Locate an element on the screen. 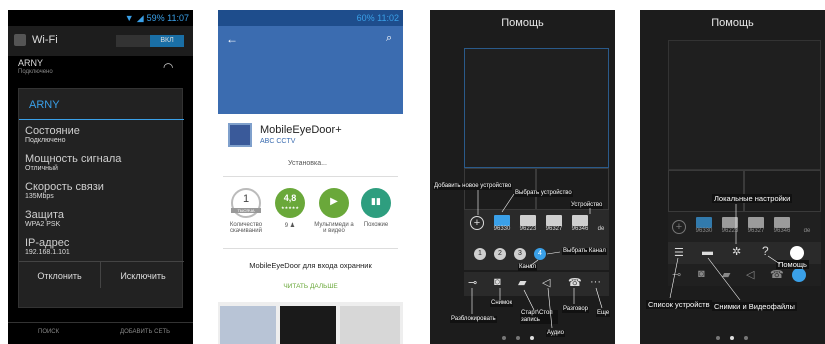 This screenshot has width=825, height=344. row-signal: Мощность сигнала Отличный is located at coordinates (73, 162).